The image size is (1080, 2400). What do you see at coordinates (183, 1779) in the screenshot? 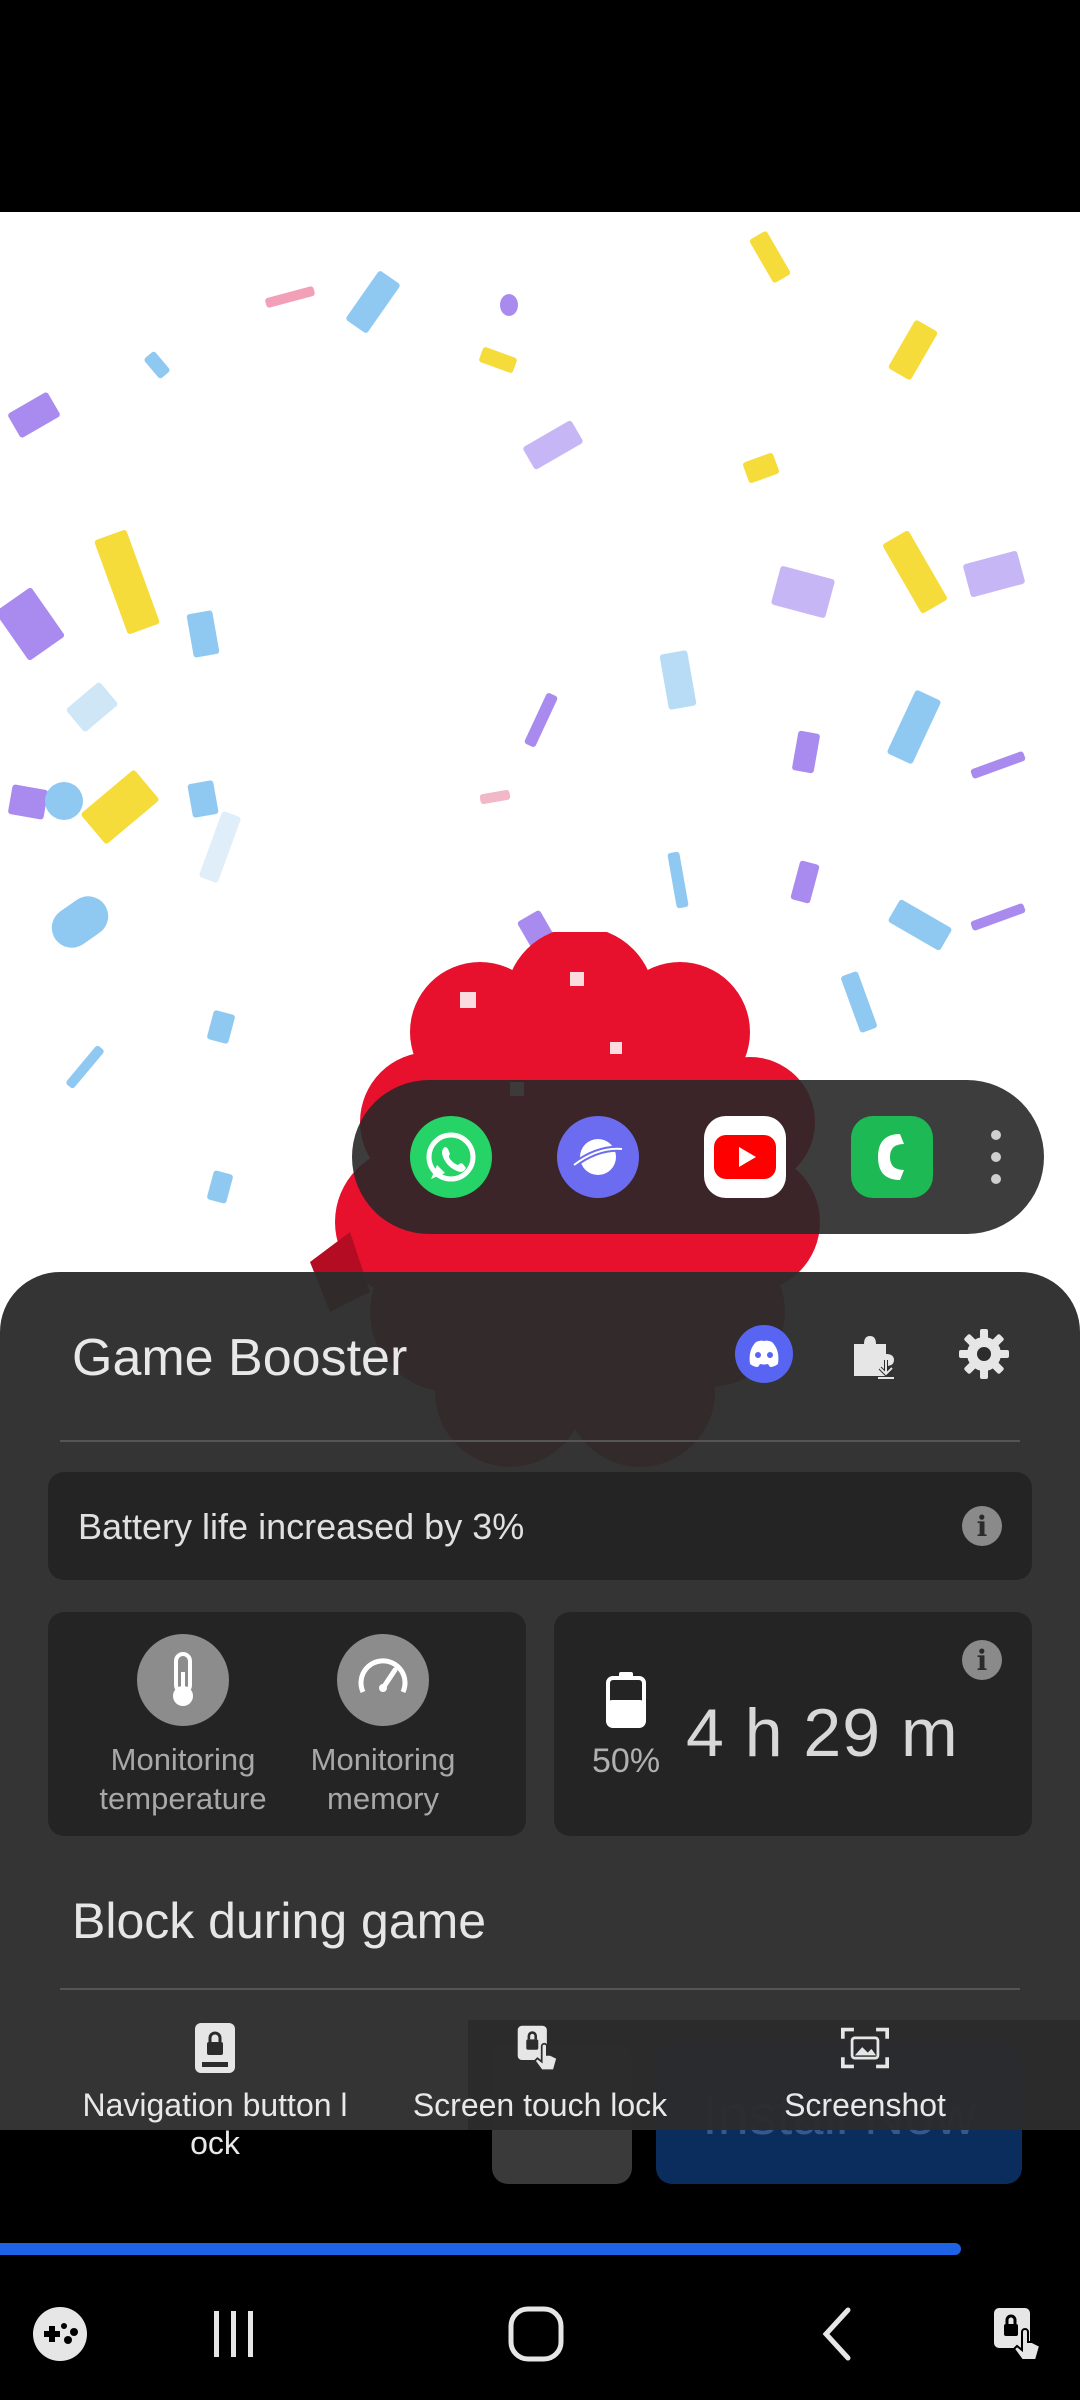
I see `monitoring-temperature-label: Monitoring temperature` at bounding box center [183, 1779].